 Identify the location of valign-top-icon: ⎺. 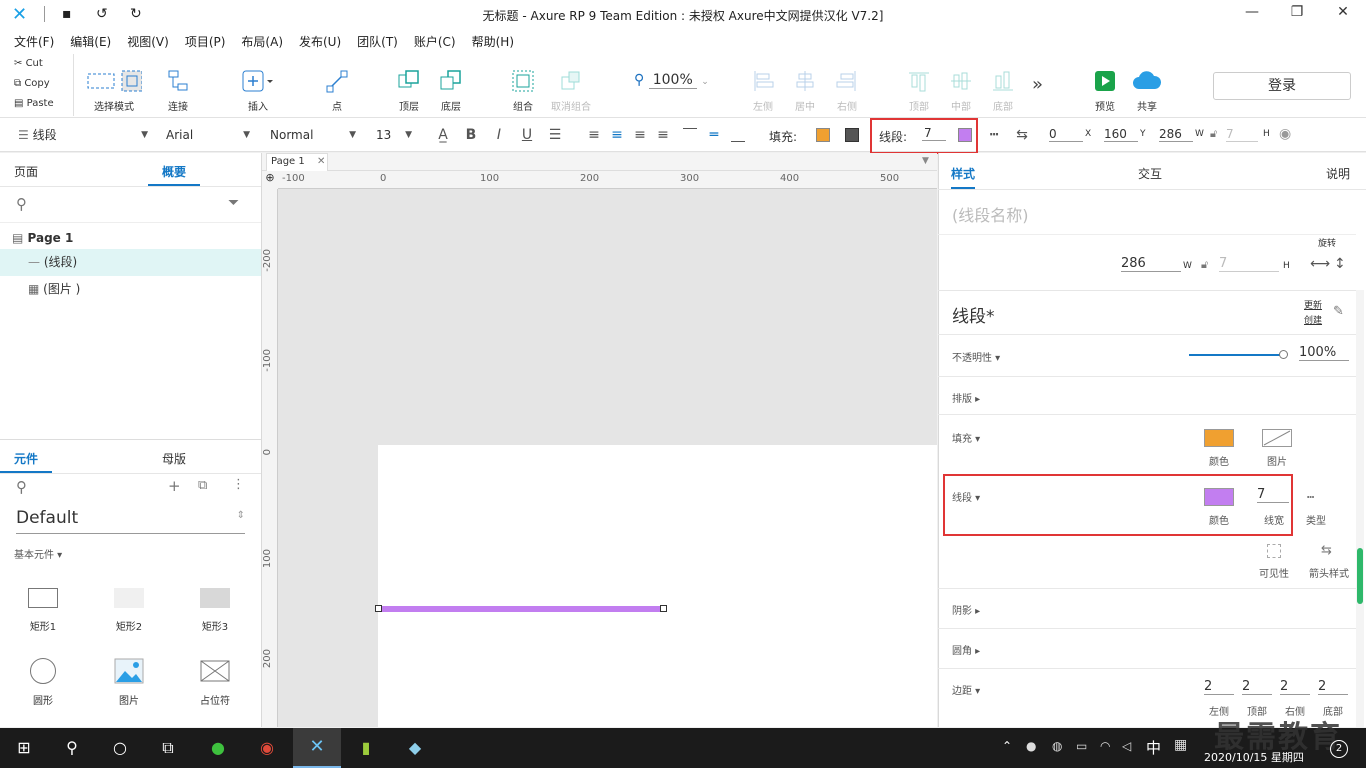
(690, 135).